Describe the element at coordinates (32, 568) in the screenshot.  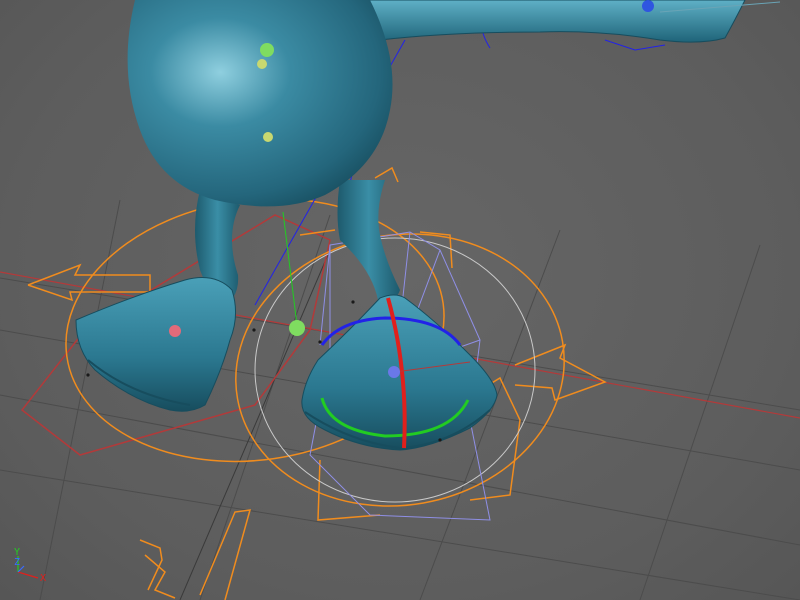
I see `axis-orientation-gizmo: Y Z X` at that location.